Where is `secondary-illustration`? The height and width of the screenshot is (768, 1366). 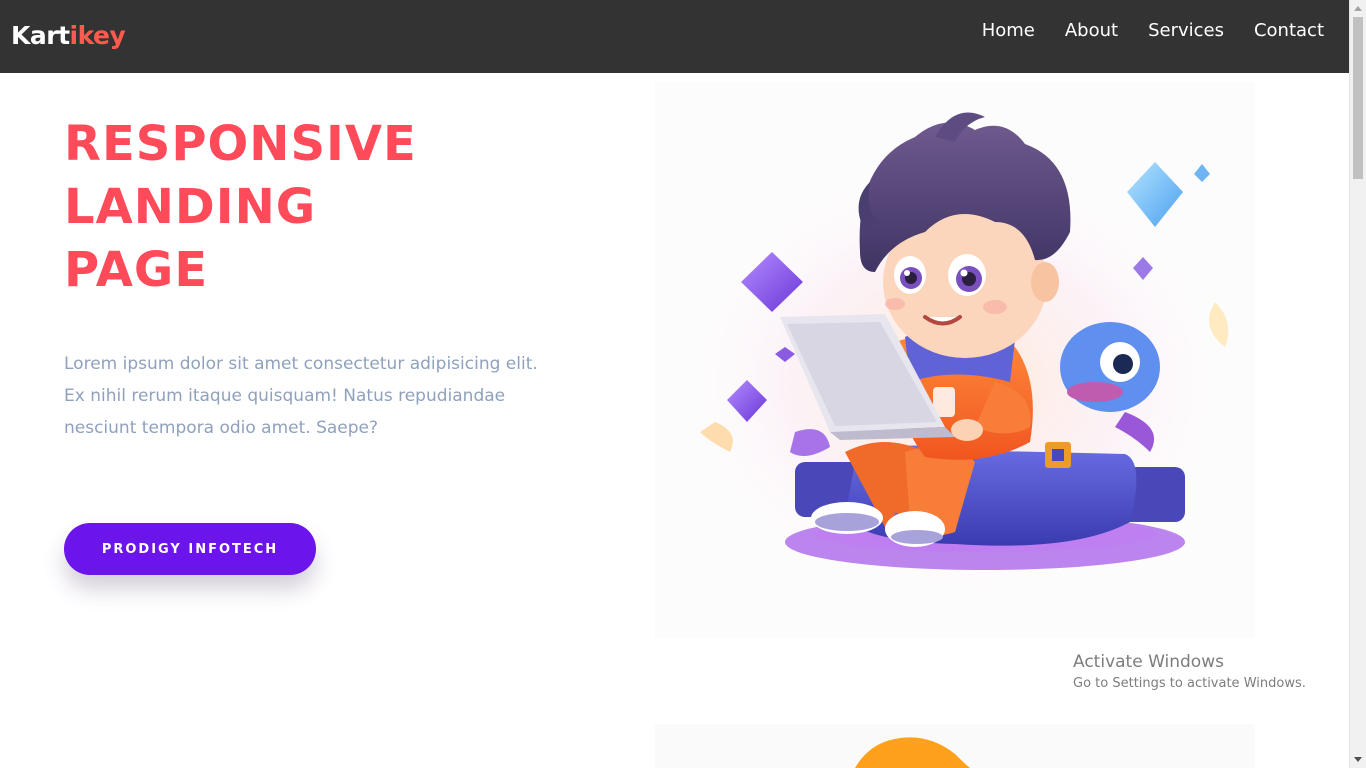 secondary-illustration is located at coordinates (955, 746).